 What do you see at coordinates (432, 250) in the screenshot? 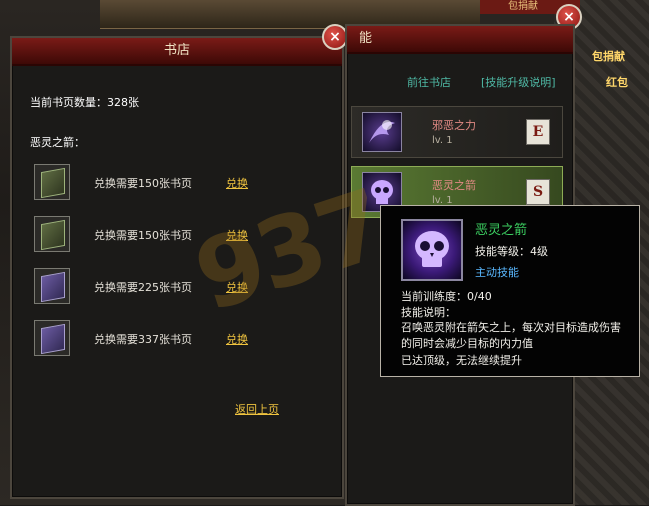
I see `skull-icon` at bounding box center [432, 250].